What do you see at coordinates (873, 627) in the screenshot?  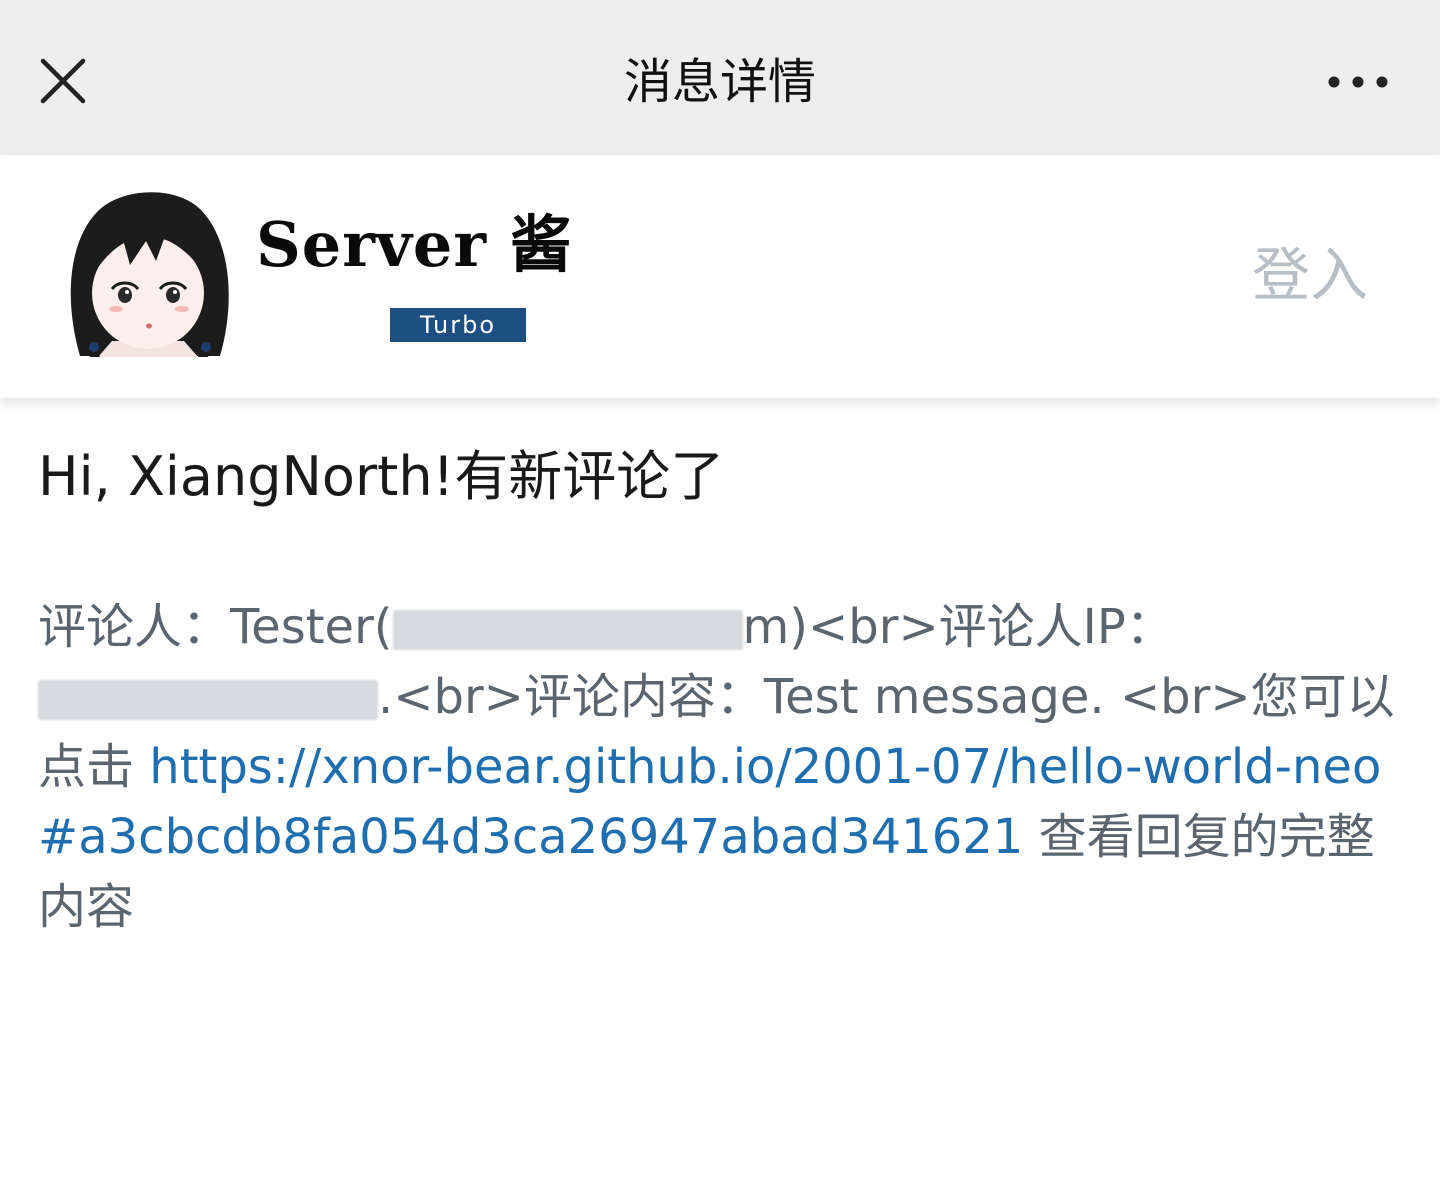 I see `line-break-tag-1: <br>` at bounding box center [873, 627].